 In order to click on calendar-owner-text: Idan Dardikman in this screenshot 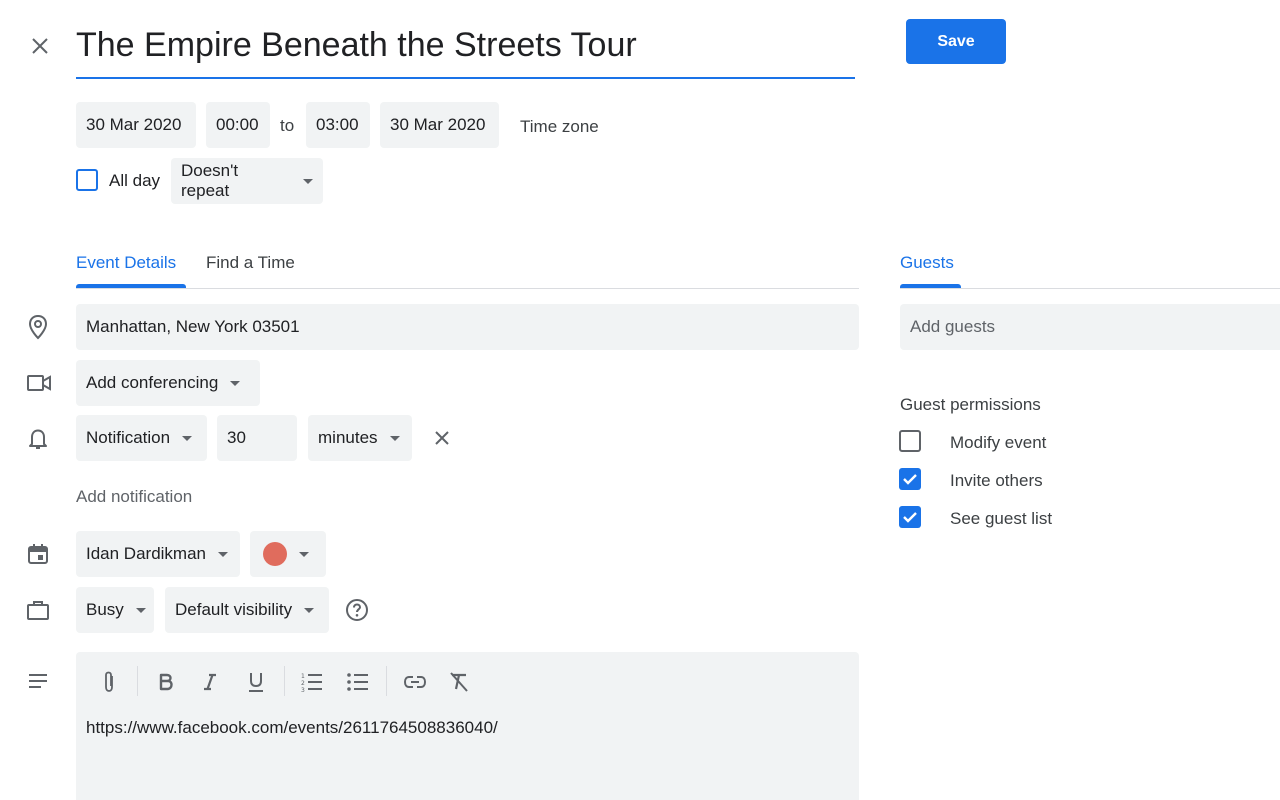, I will do `click(146, 553)`.